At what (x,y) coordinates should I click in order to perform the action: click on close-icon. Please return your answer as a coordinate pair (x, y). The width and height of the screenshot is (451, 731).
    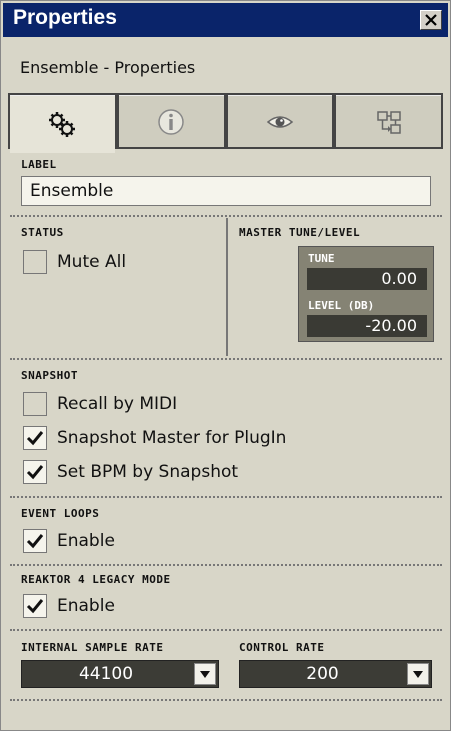
    Looking at the image, I should click on (431, 20).